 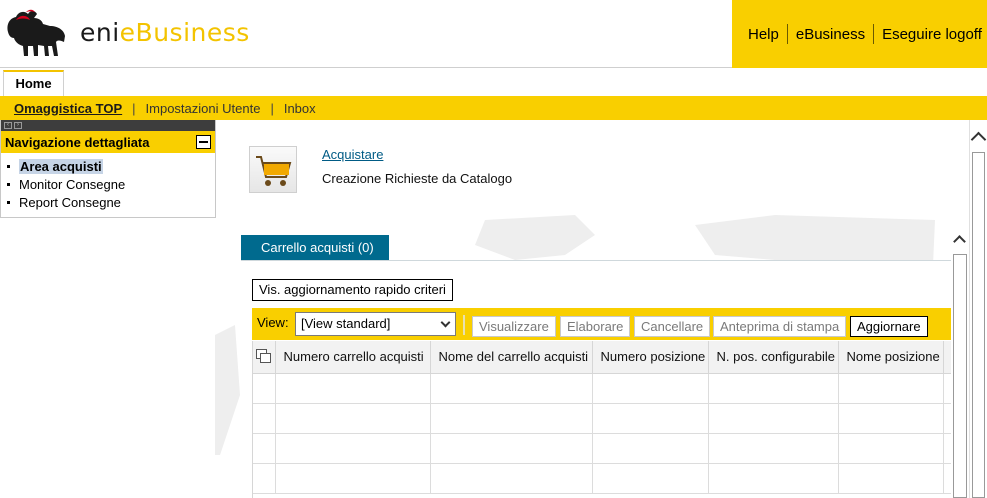 What do you see at coordinates (108, 125) in the screenshot?
I see `nav-pager: ‹ ›` at bounding box center [108, 125].